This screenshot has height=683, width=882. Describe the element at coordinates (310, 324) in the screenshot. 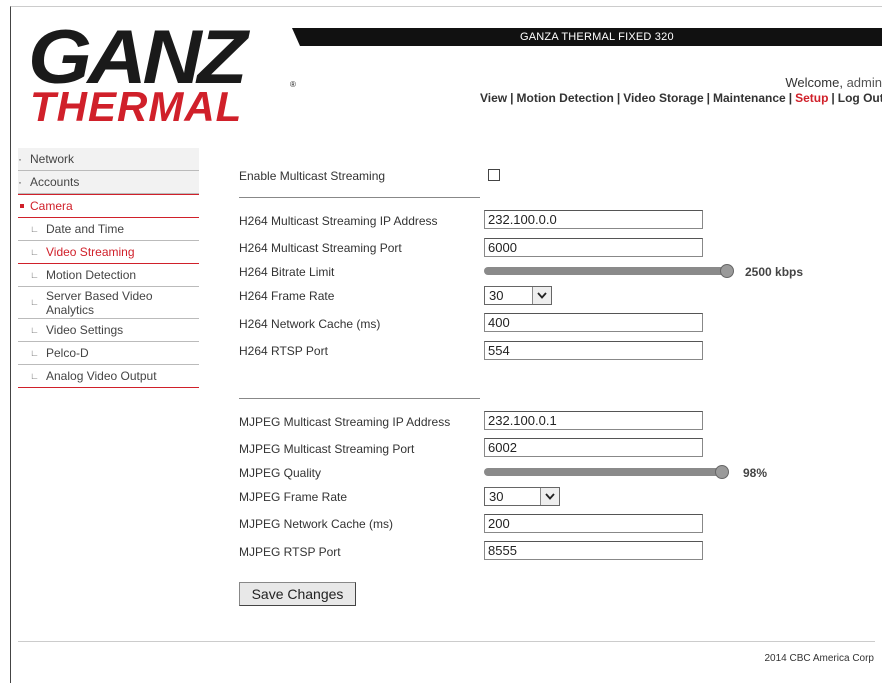

I see `h264-cache-label: H264 Network Cache (ms)` at that location.